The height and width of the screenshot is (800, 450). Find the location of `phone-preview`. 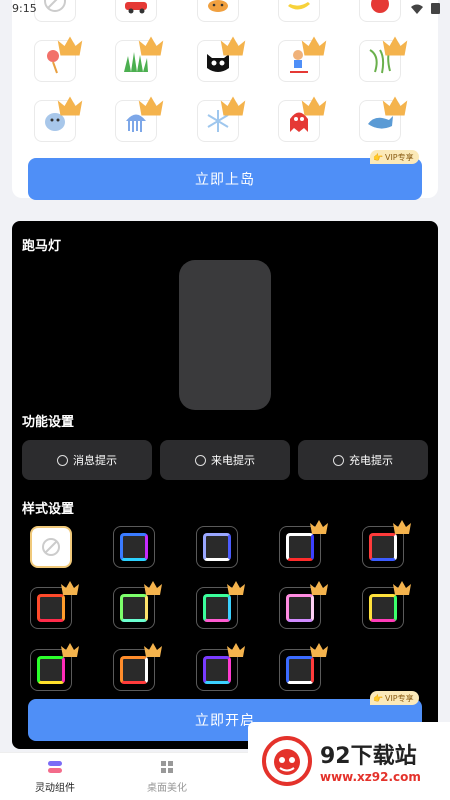

phone-preview is located at coordinates (225, 335).